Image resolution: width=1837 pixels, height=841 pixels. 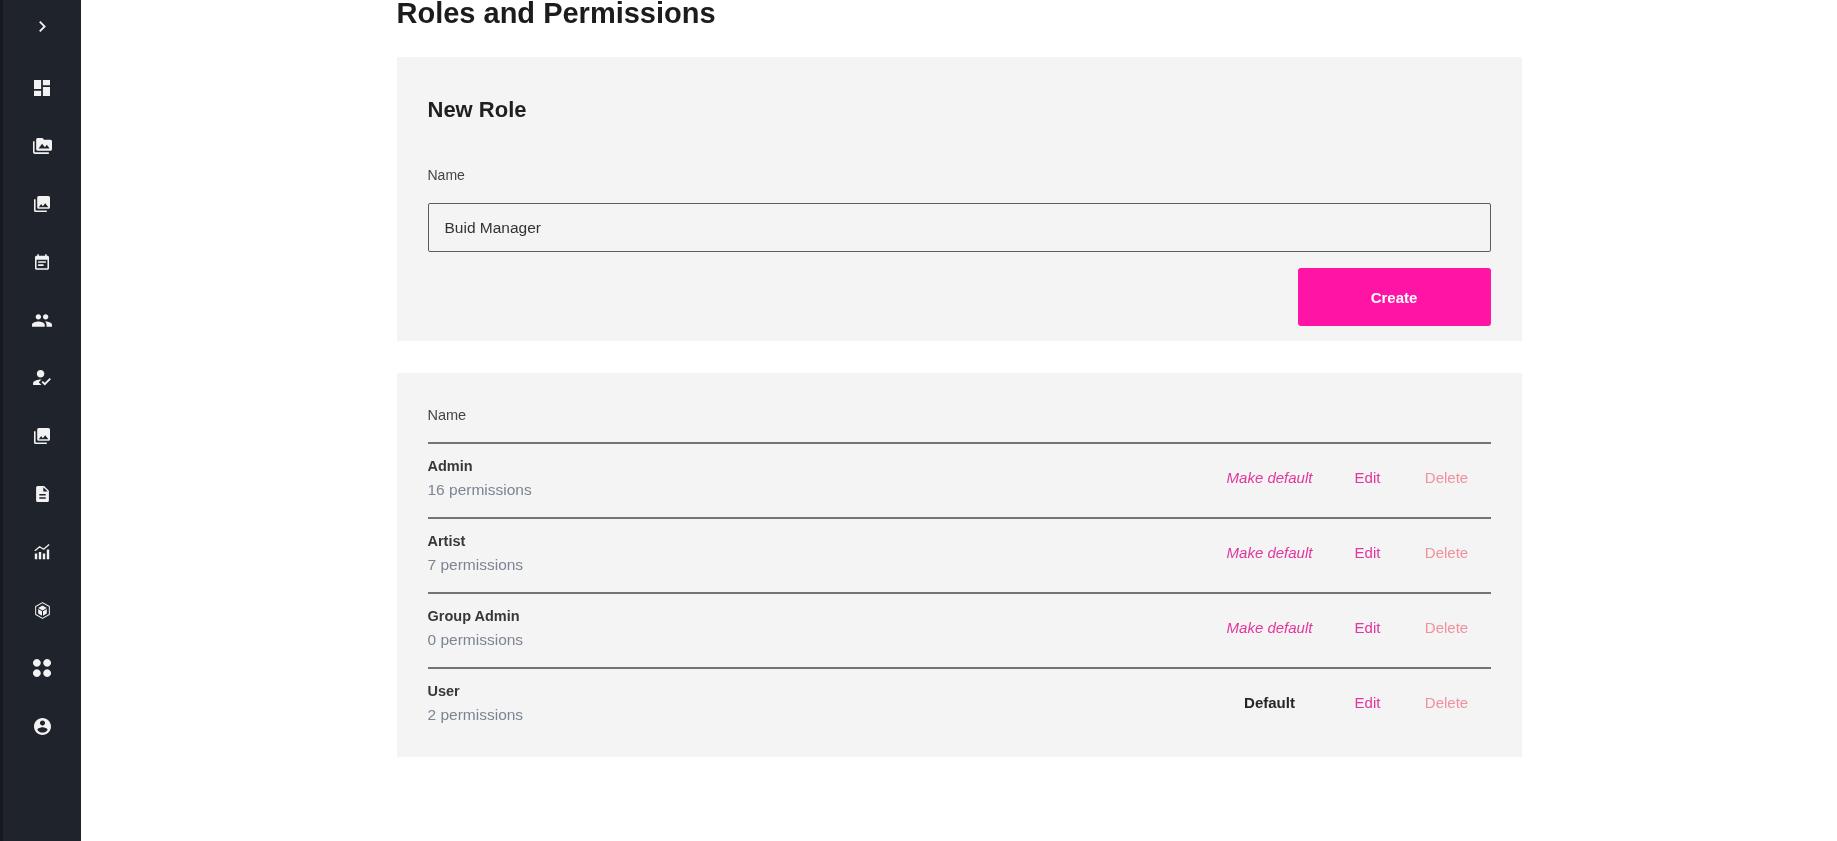 What do you see at coordinates (42, 668) in the screenshot?
I see `four-dots-icon` at bounding box center [42, 668].